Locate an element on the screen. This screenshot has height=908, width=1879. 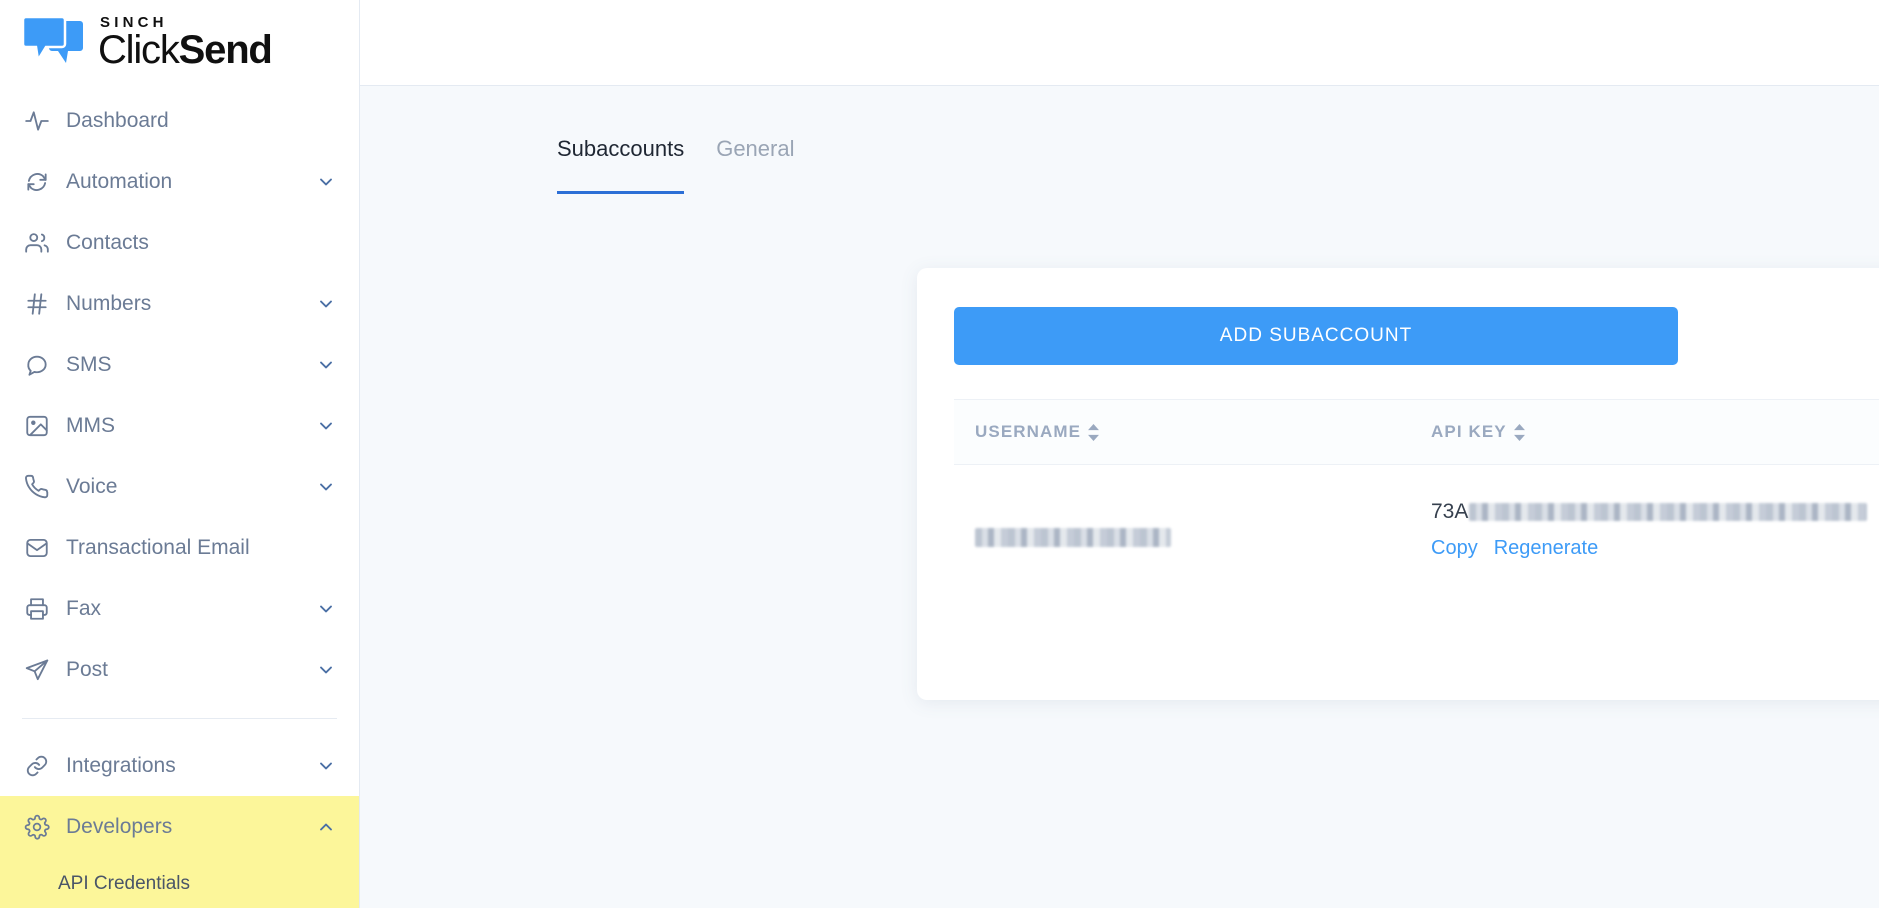
table-header-api-key: API KEY is located at coordinates (1655, 432).